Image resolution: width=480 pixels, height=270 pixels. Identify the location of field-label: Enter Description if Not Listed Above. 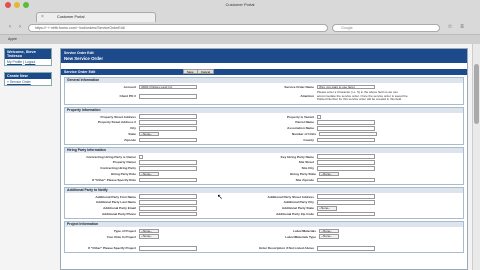
(286, 248).